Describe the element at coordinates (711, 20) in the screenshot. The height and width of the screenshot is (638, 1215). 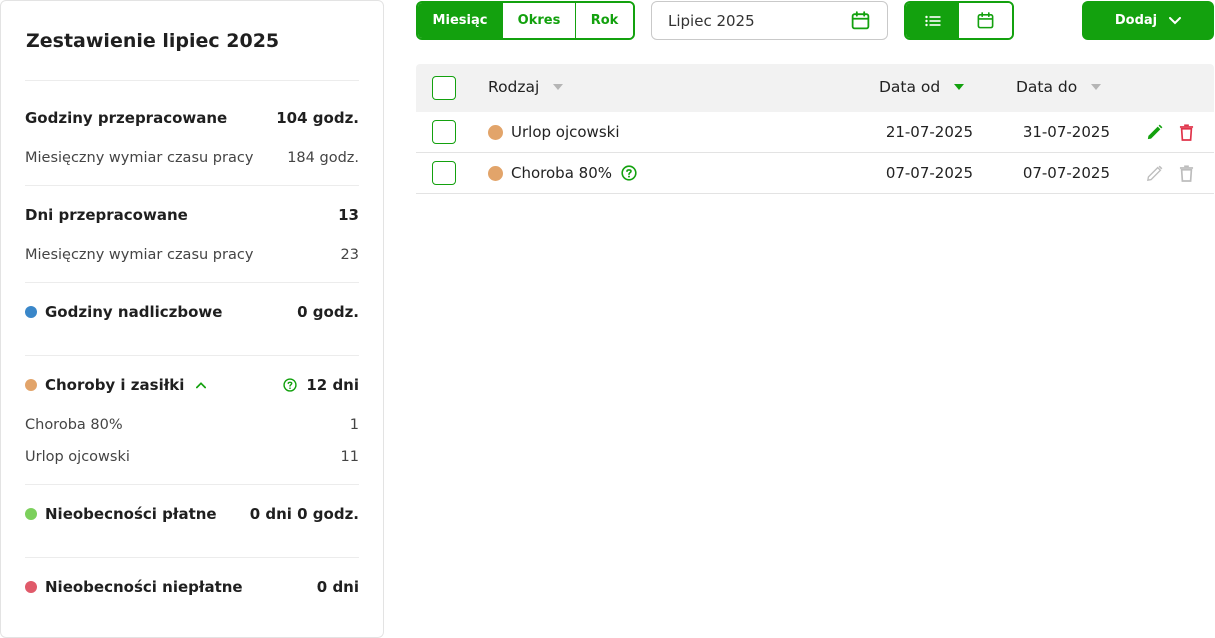
I see `month-picker-value: Lipiec 2025` at that location.